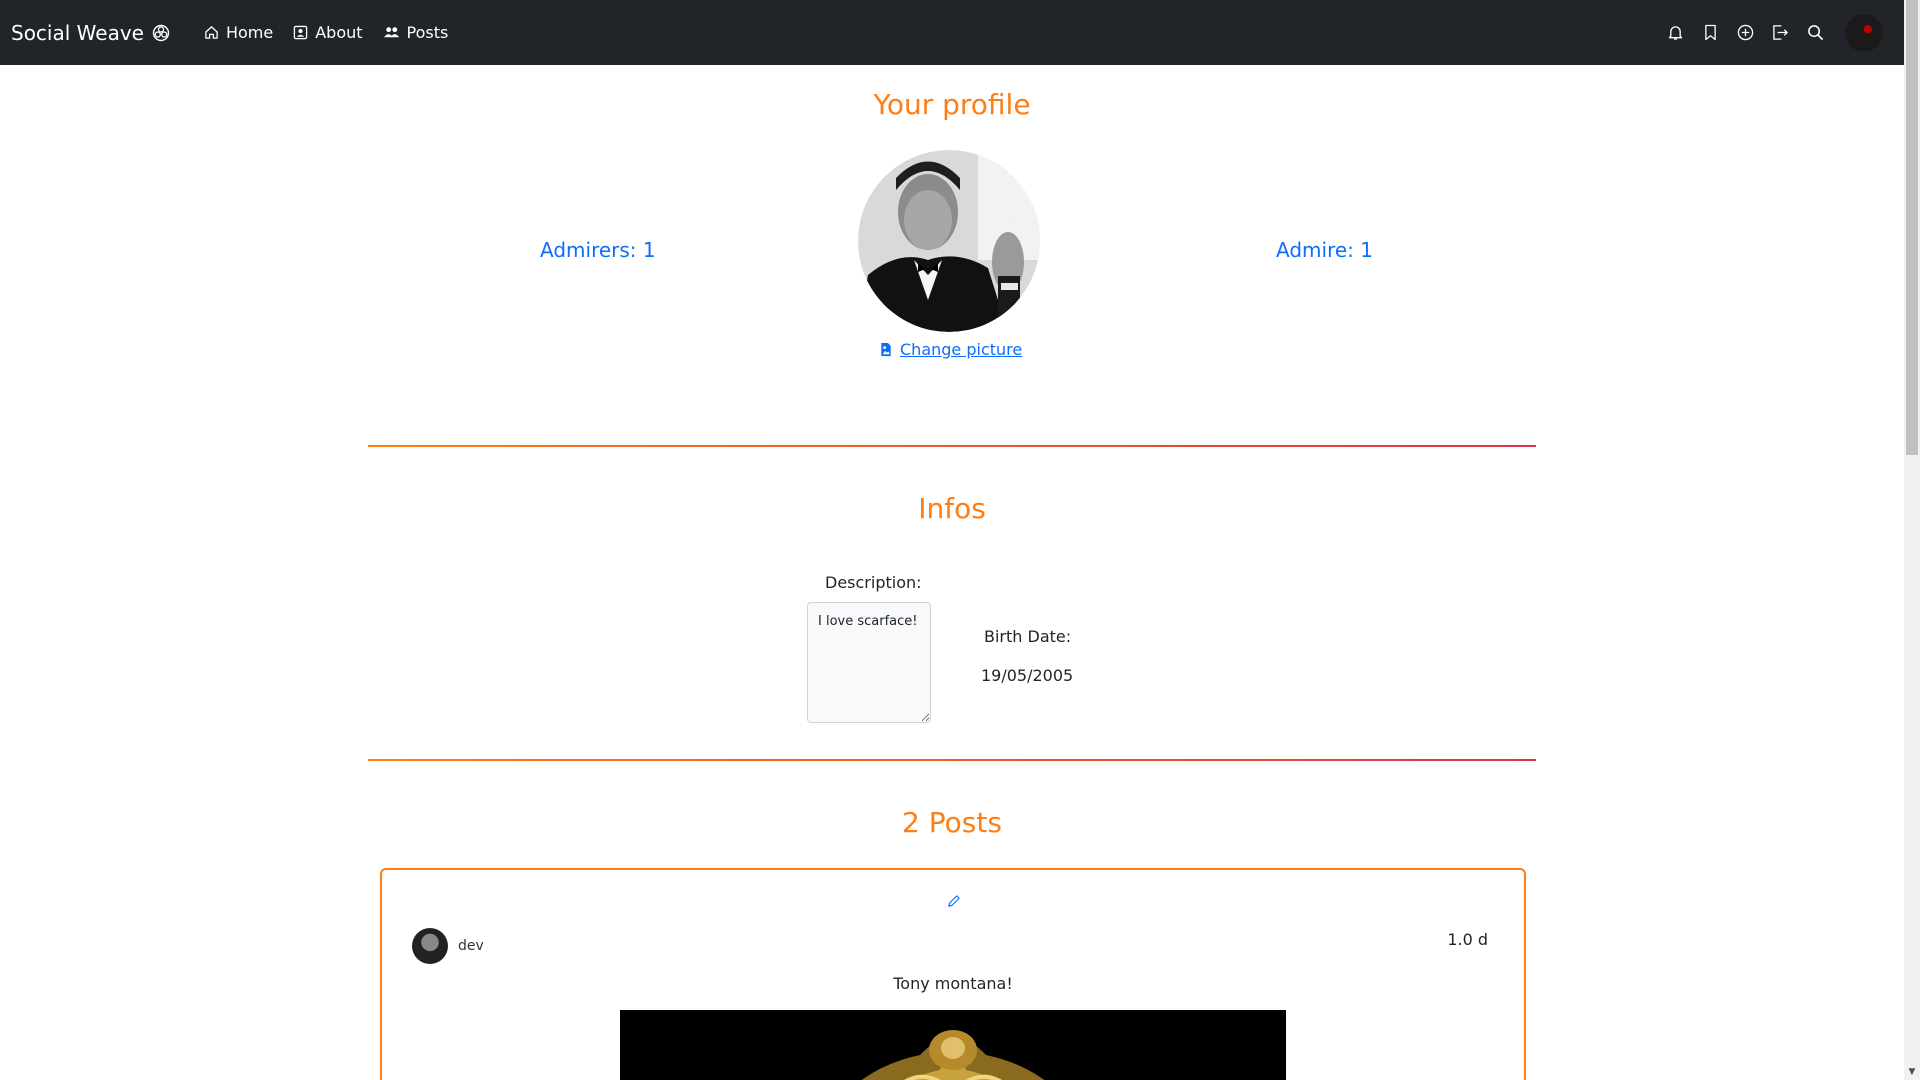 Image resolution: width=1920 pixels, height=1080 pixels. I want to click on scrollbar-thumb, so click(1912, 227).